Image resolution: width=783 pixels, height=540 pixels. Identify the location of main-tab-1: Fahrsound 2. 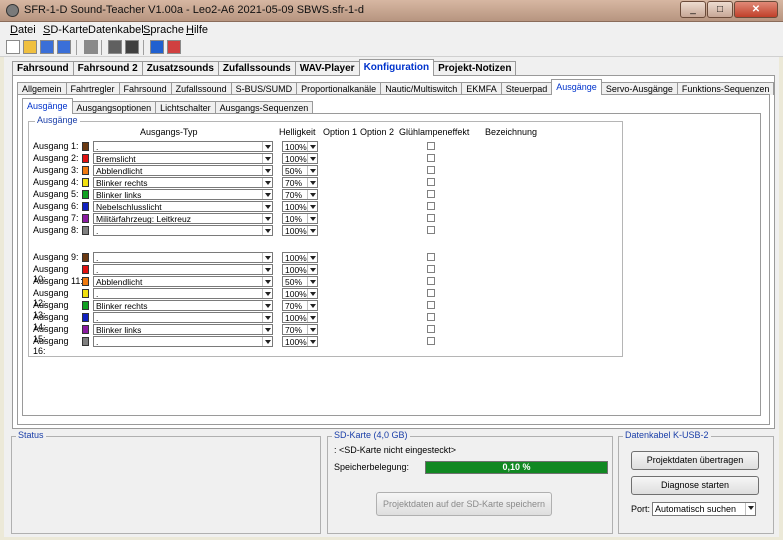
(107, 68).